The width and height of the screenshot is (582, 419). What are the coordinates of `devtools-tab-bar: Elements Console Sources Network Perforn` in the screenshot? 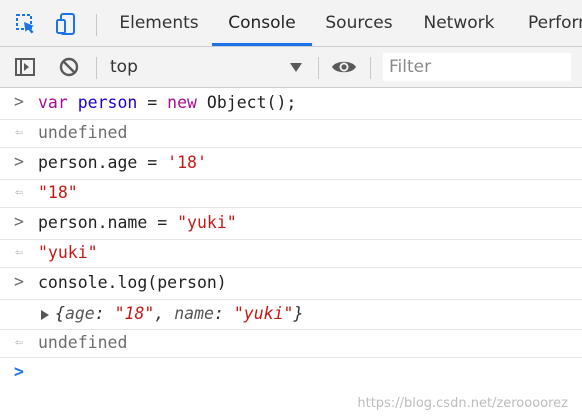 It's located at (291, 23).